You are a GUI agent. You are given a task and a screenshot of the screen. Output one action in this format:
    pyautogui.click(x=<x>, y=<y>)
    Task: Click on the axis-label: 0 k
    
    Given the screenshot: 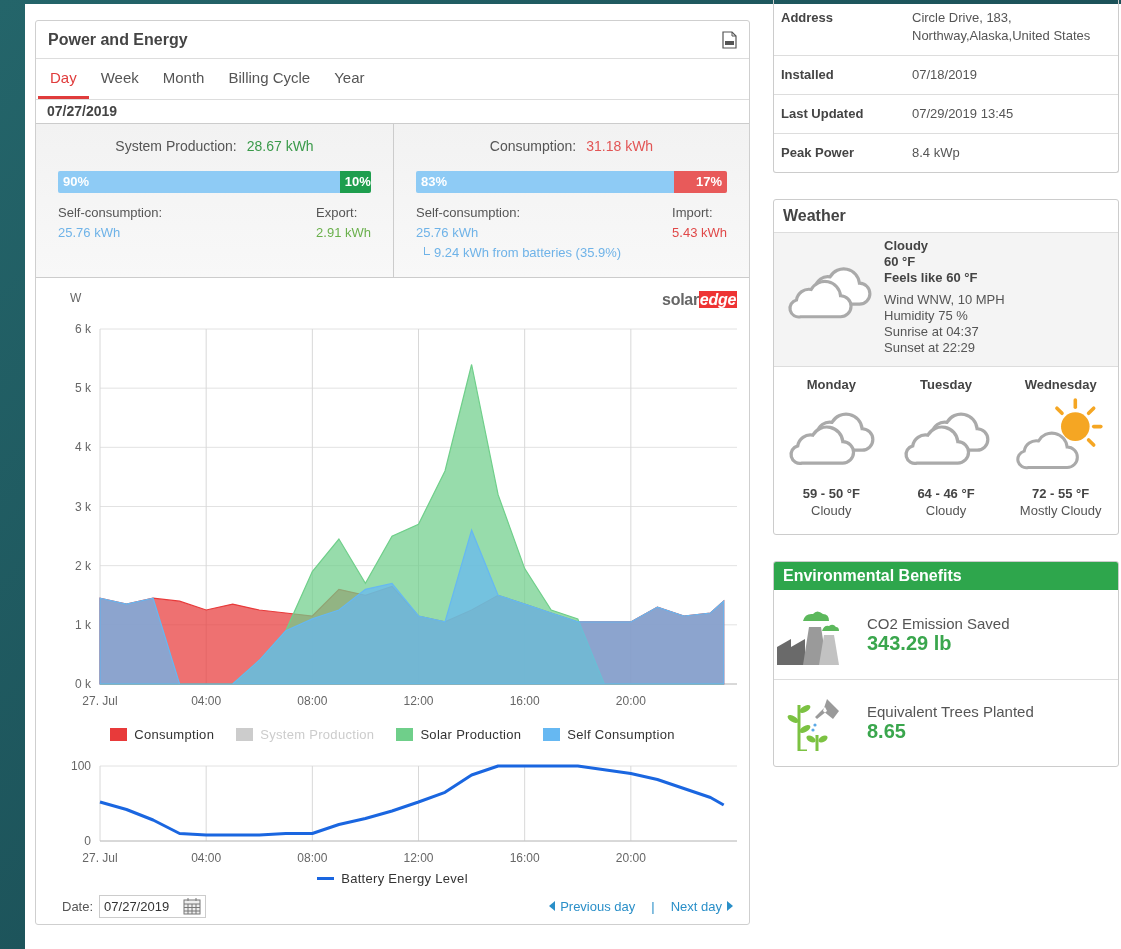 What is the action you would take?
    pyautogui.click(x=83, y=684)
    